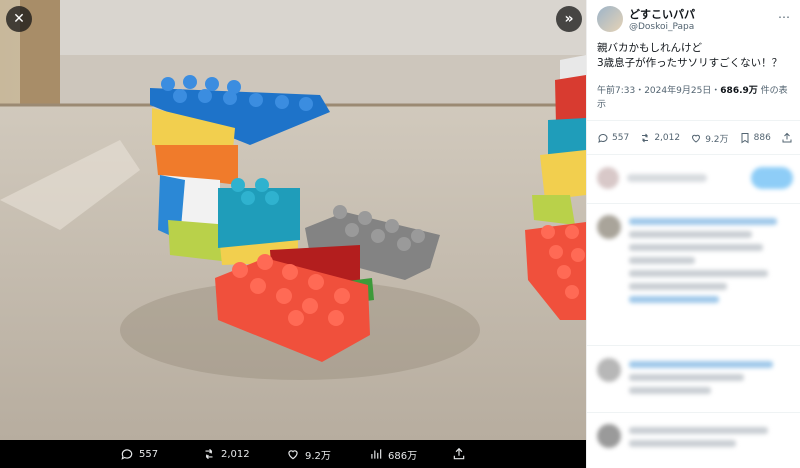 The image size is (800, 468). I want to click on share-button, so click(787, 138).